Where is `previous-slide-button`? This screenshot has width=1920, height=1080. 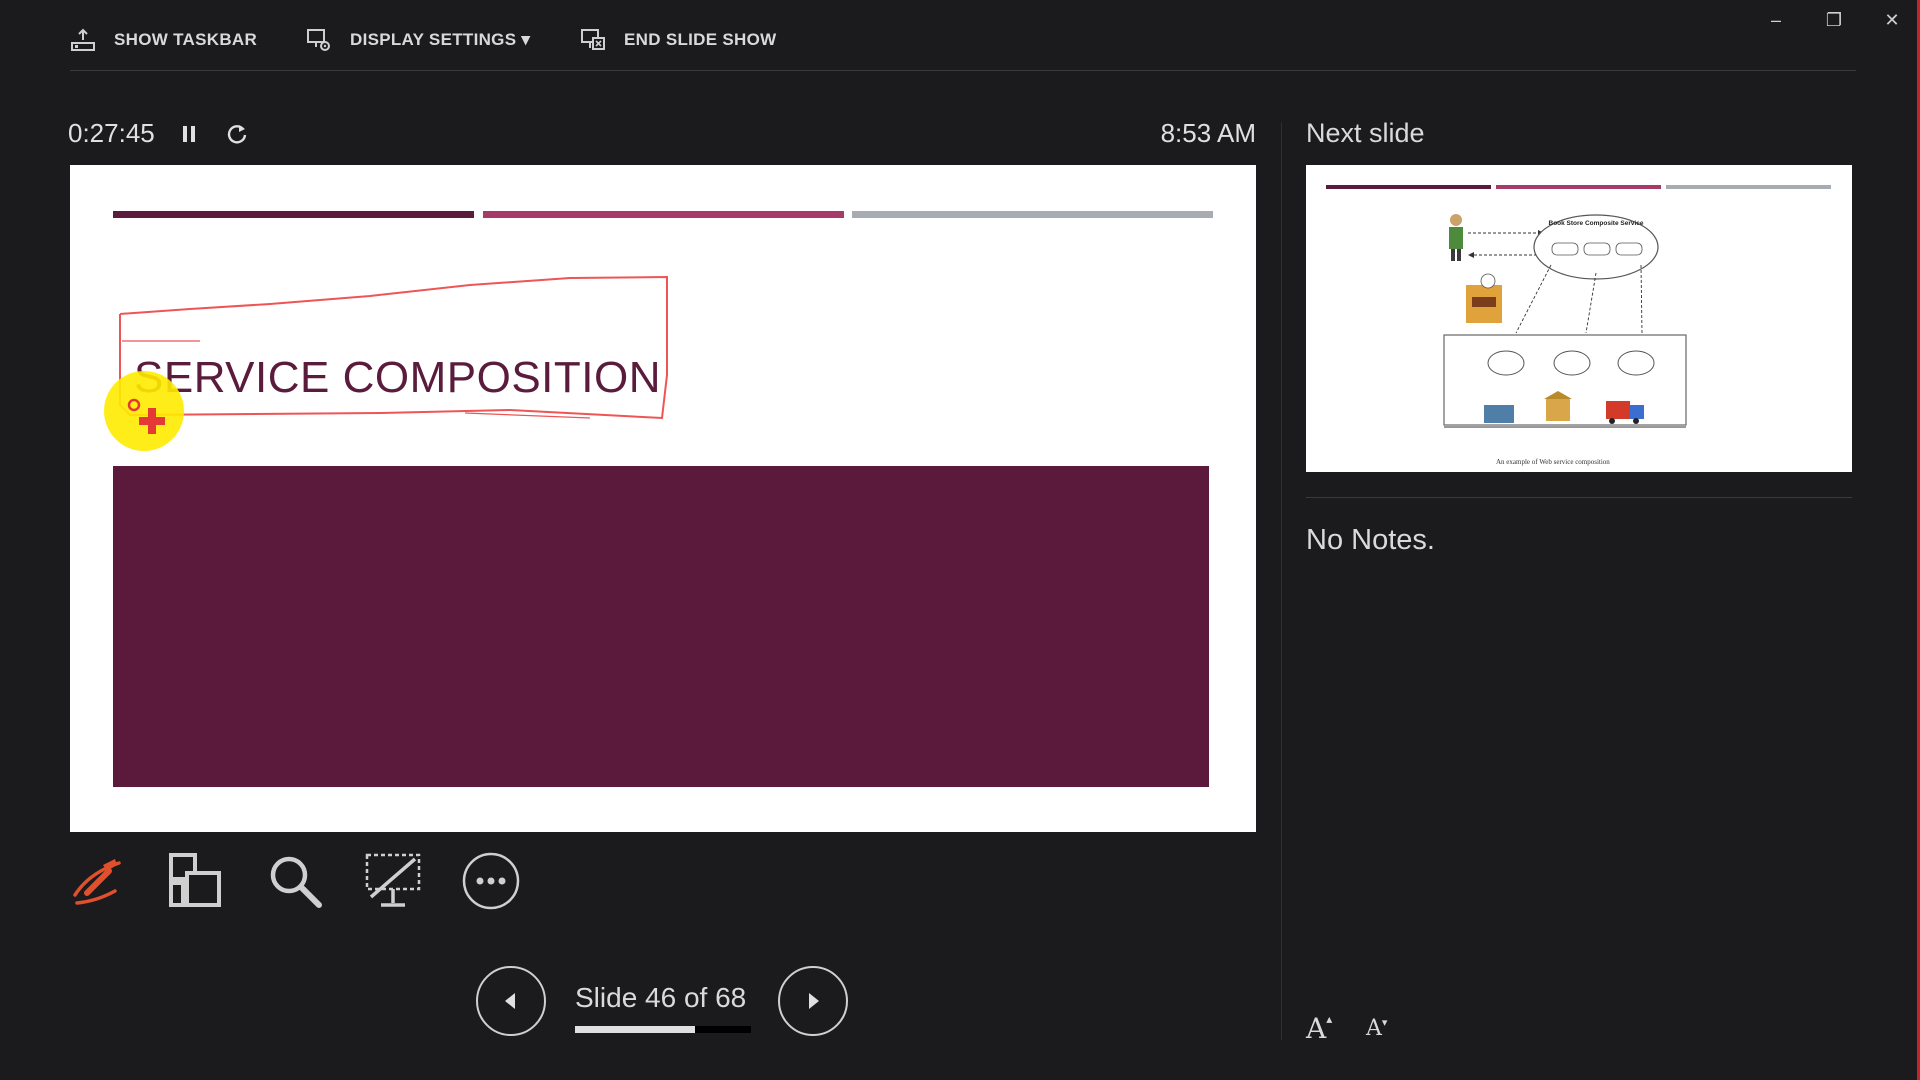 previous-slide-button is located at coordinates (511, 1001).